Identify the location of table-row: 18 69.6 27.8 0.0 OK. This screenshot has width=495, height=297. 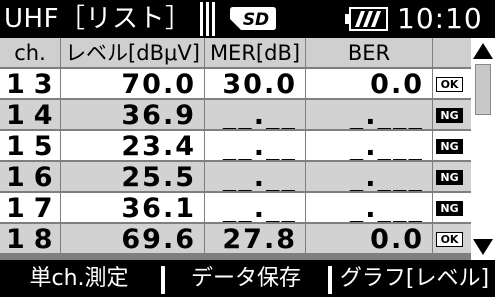
(235, 239).